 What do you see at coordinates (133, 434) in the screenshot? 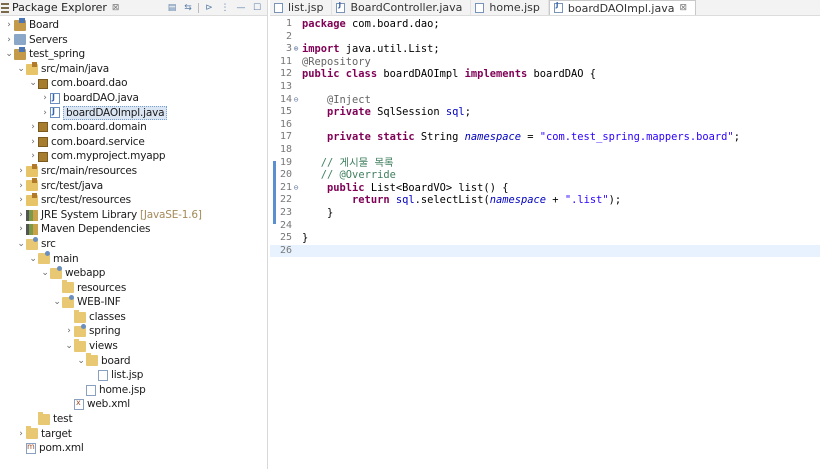
I see `tree-item-target: › target` at bounding box center [133, 434].